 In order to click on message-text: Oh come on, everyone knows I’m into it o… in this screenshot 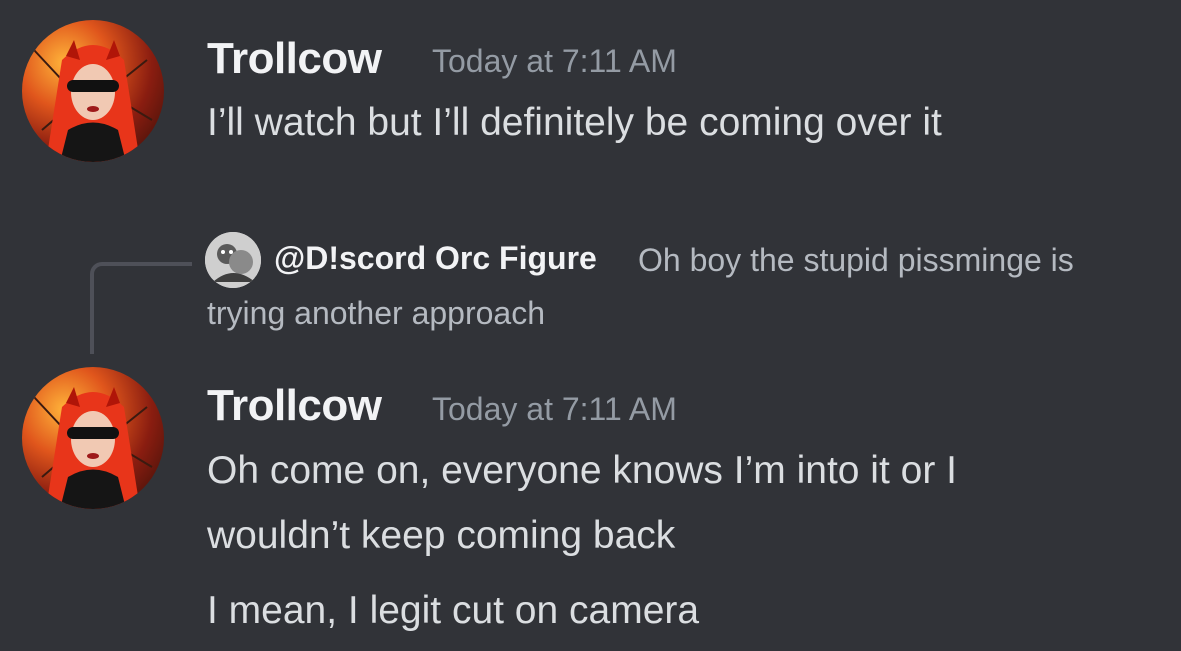, I will do `click(582, 470)`.